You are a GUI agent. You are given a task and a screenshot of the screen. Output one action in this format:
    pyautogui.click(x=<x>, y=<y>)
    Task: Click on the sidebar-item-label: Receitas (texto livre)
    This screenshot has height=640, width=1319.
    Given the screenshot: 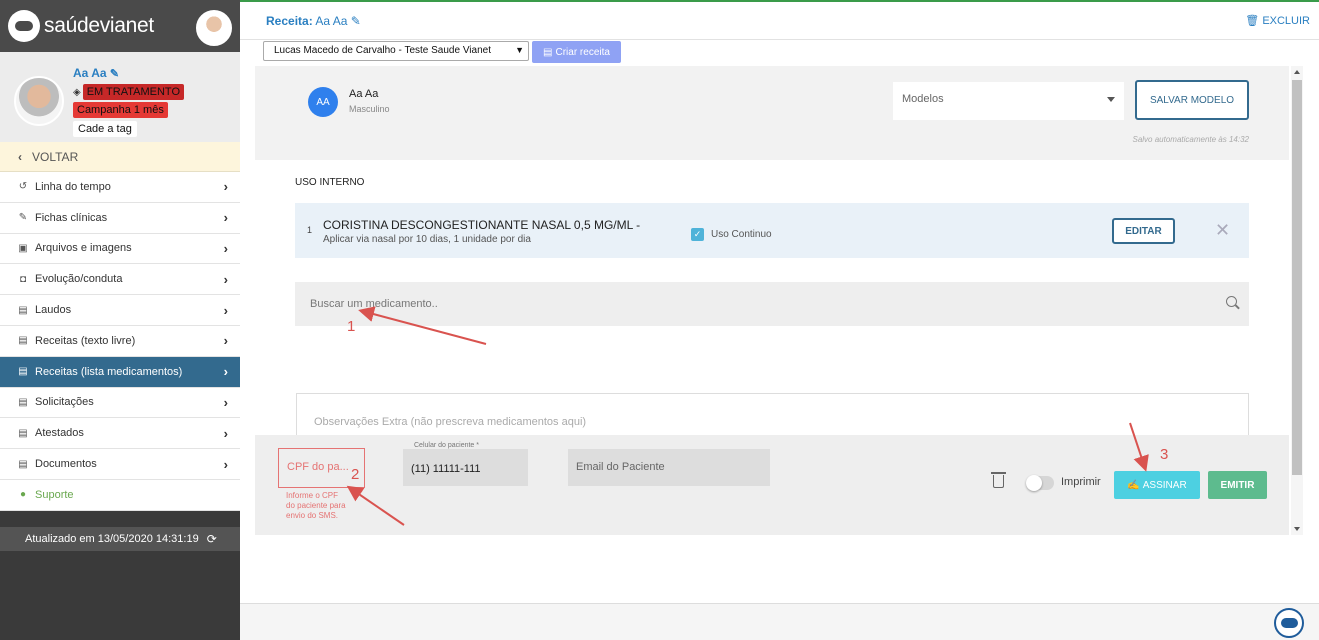 What is the action you would take?
    pyautogui.click(x=85, y=340)
    